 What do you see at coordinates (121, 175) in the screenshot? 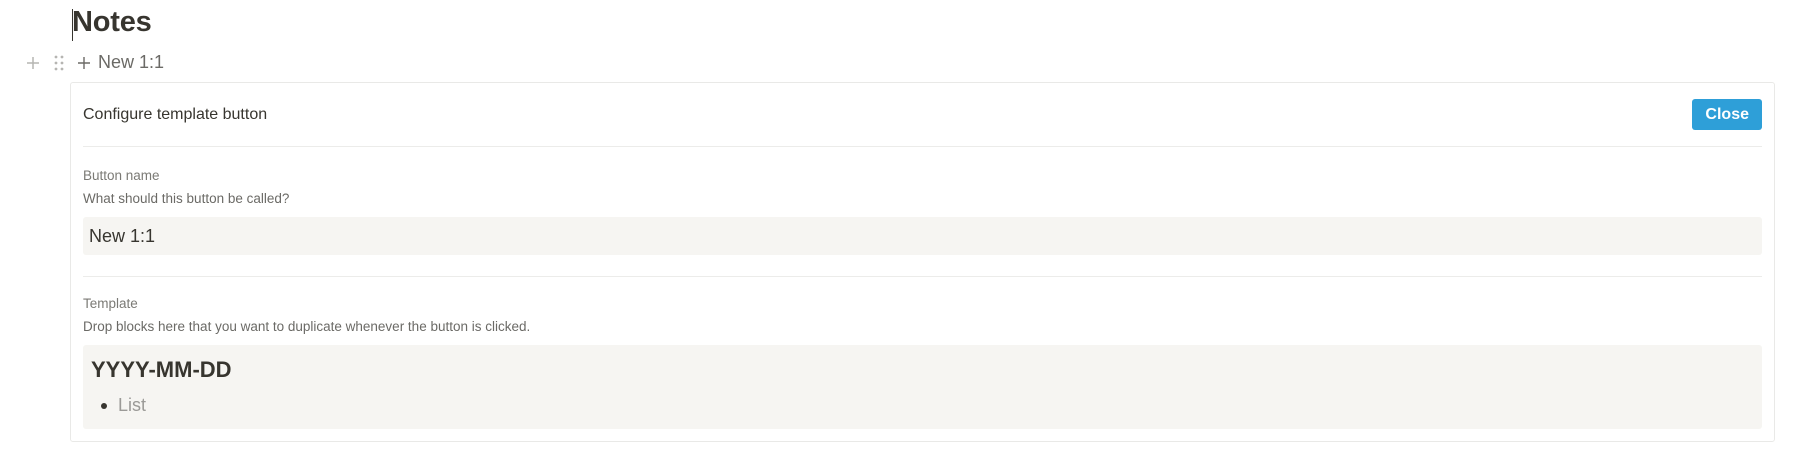
I see `button-name-label: Button name` at bounding box center [121, 175].